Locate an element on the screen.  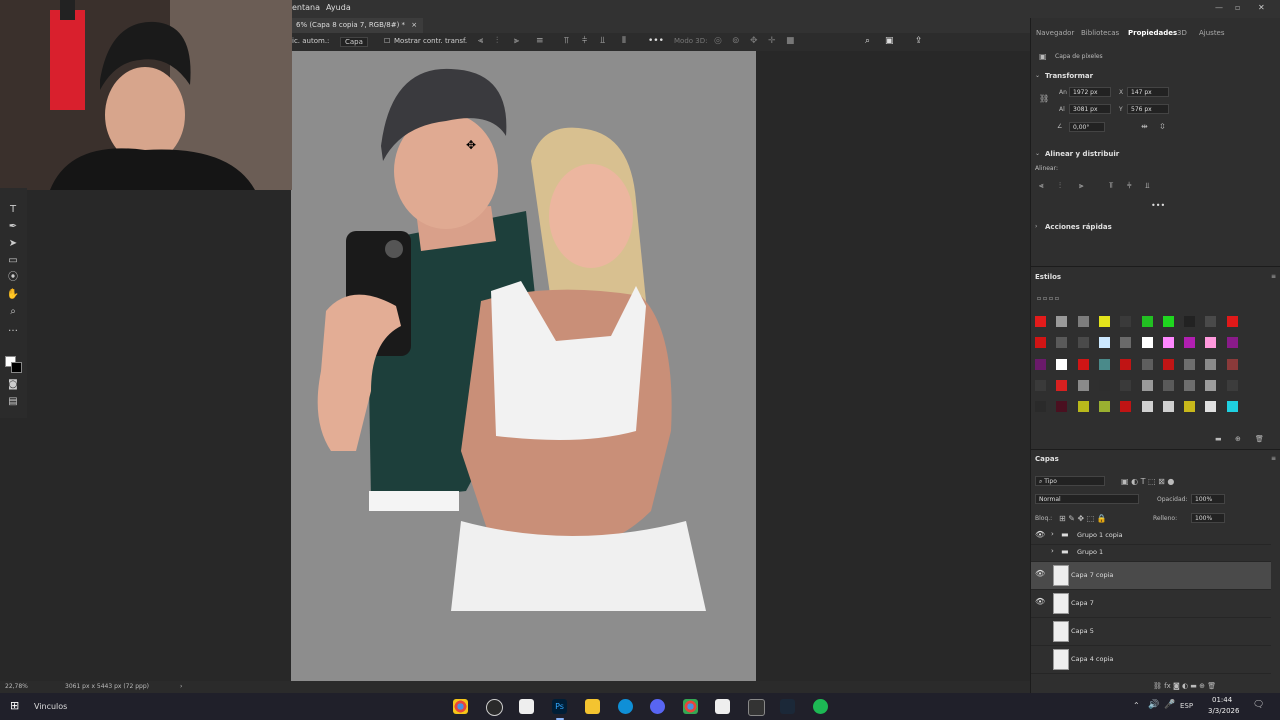
align-bottom-icon: ⫫ is located at coordinates (602, 41).